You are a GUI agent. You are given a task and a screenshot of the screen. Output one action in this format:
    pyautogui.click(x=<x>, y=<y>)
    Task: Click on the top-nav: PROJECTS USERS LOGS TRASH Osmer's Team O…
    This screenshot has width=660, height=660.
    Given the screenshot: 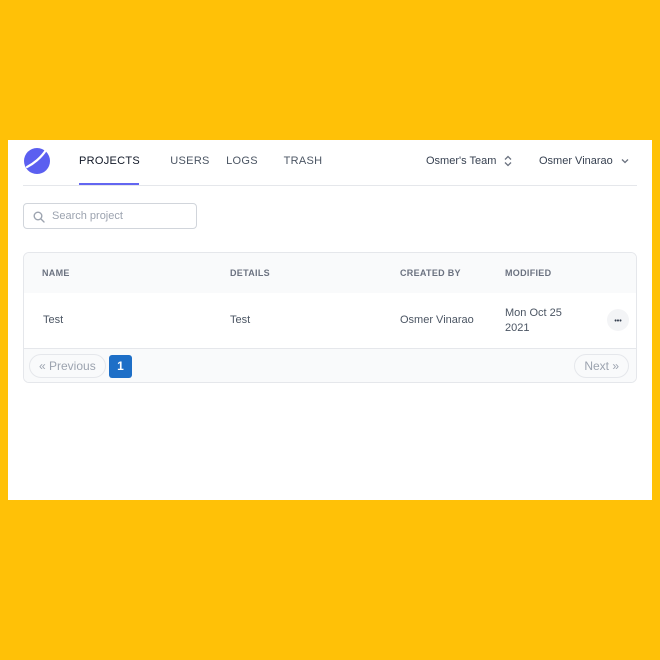 What is the action you would take?
    pyautogui.click(x=330, y=163)
    